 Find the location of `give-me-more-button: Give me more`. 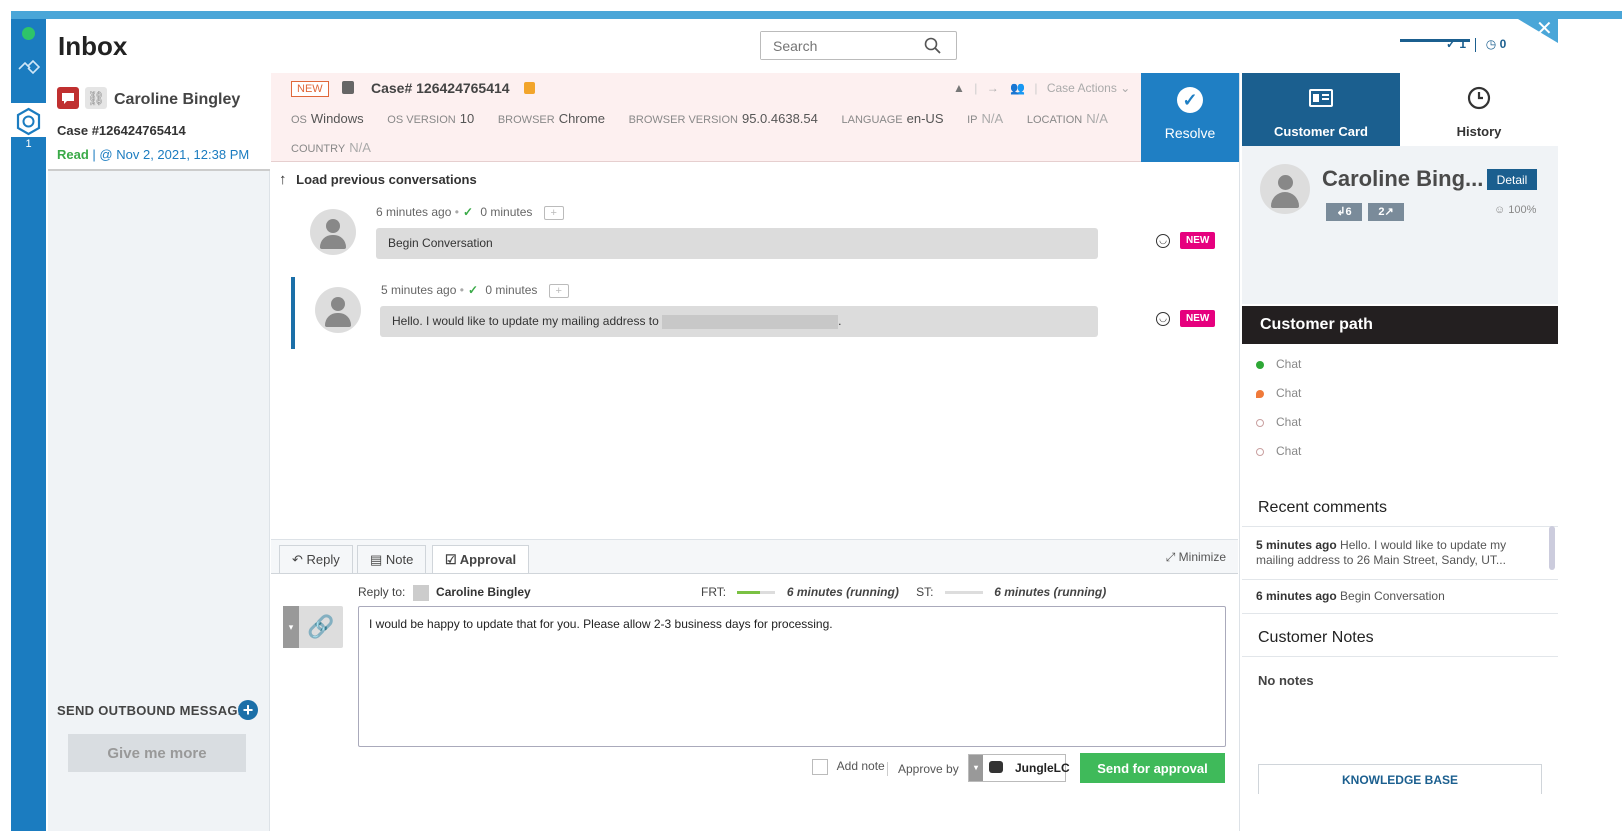

give-me-more-button: Give me more is located at coordinates (157, 753).